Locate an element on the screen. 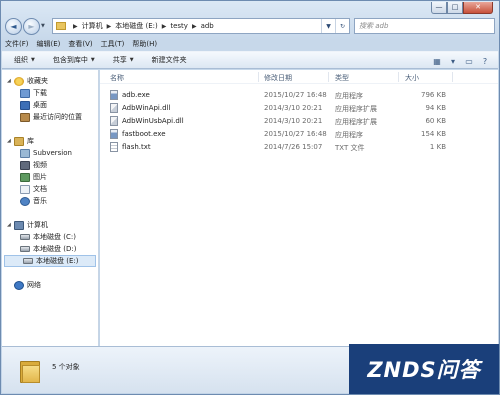  menu-file: 文件(F) is located at coordinates (17, 44).